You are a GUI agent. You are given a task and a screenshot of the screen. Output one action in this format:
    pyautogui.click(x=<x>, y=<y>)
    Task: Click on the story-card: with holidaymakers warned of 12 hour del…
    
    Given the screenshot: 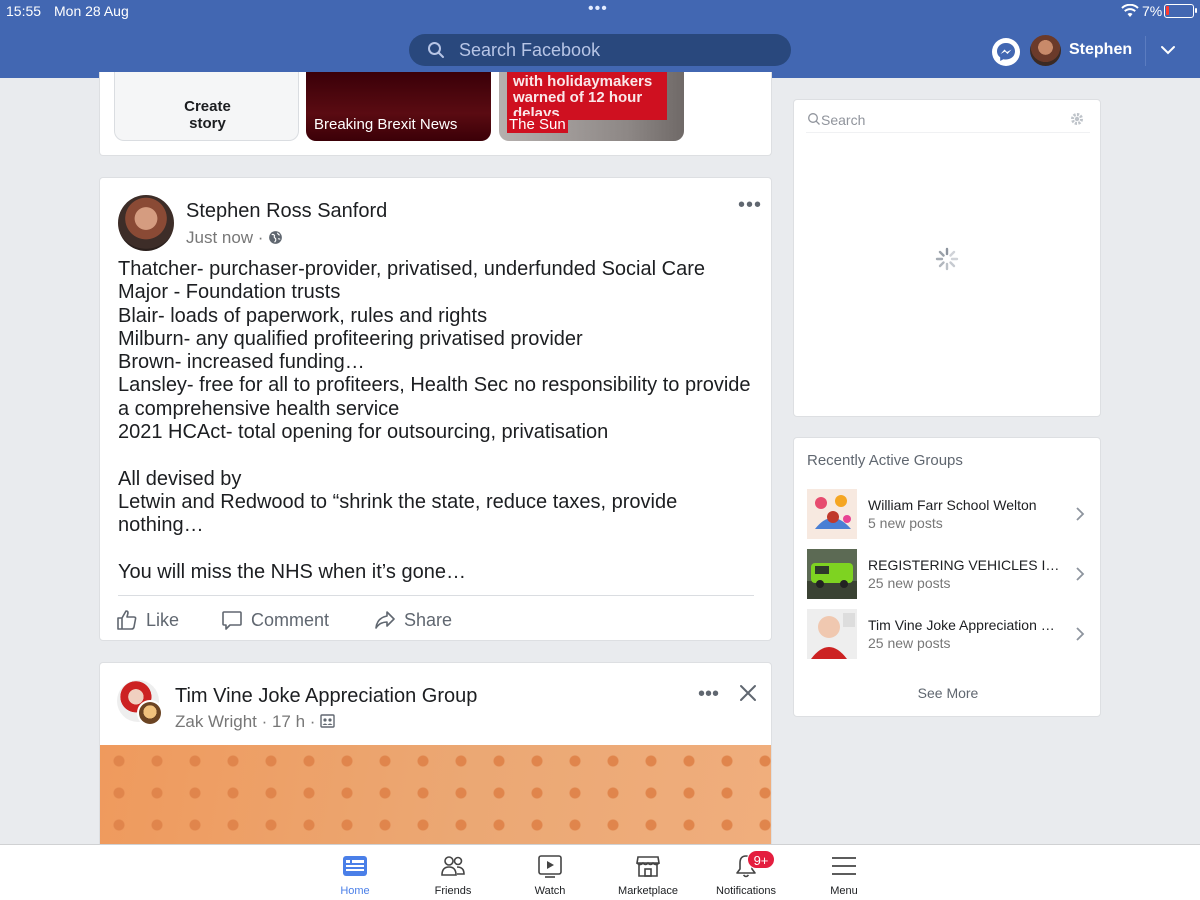 What is the action you would take?
    pyautogui.click(x=591, y=106)
    